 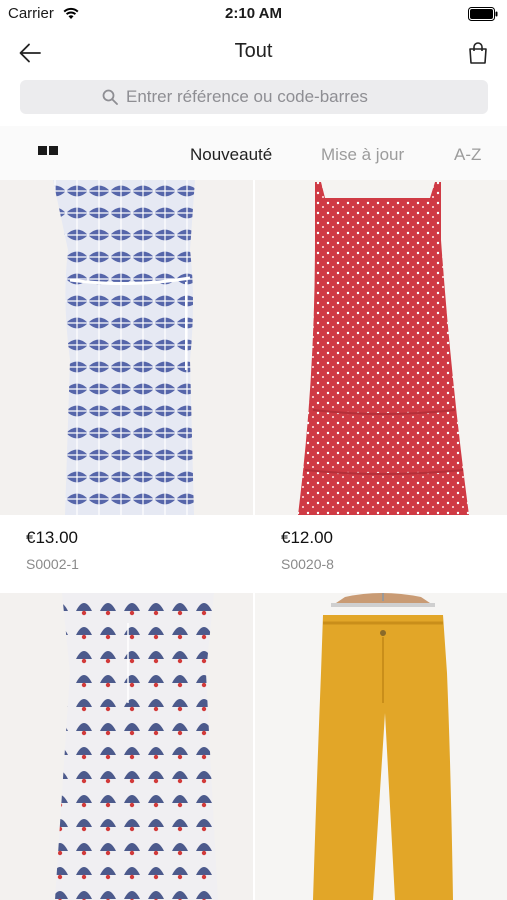 What do you see at coordinates (266, 97) in the screenshot?
I see `search-input` at bounding box center [266, 97].